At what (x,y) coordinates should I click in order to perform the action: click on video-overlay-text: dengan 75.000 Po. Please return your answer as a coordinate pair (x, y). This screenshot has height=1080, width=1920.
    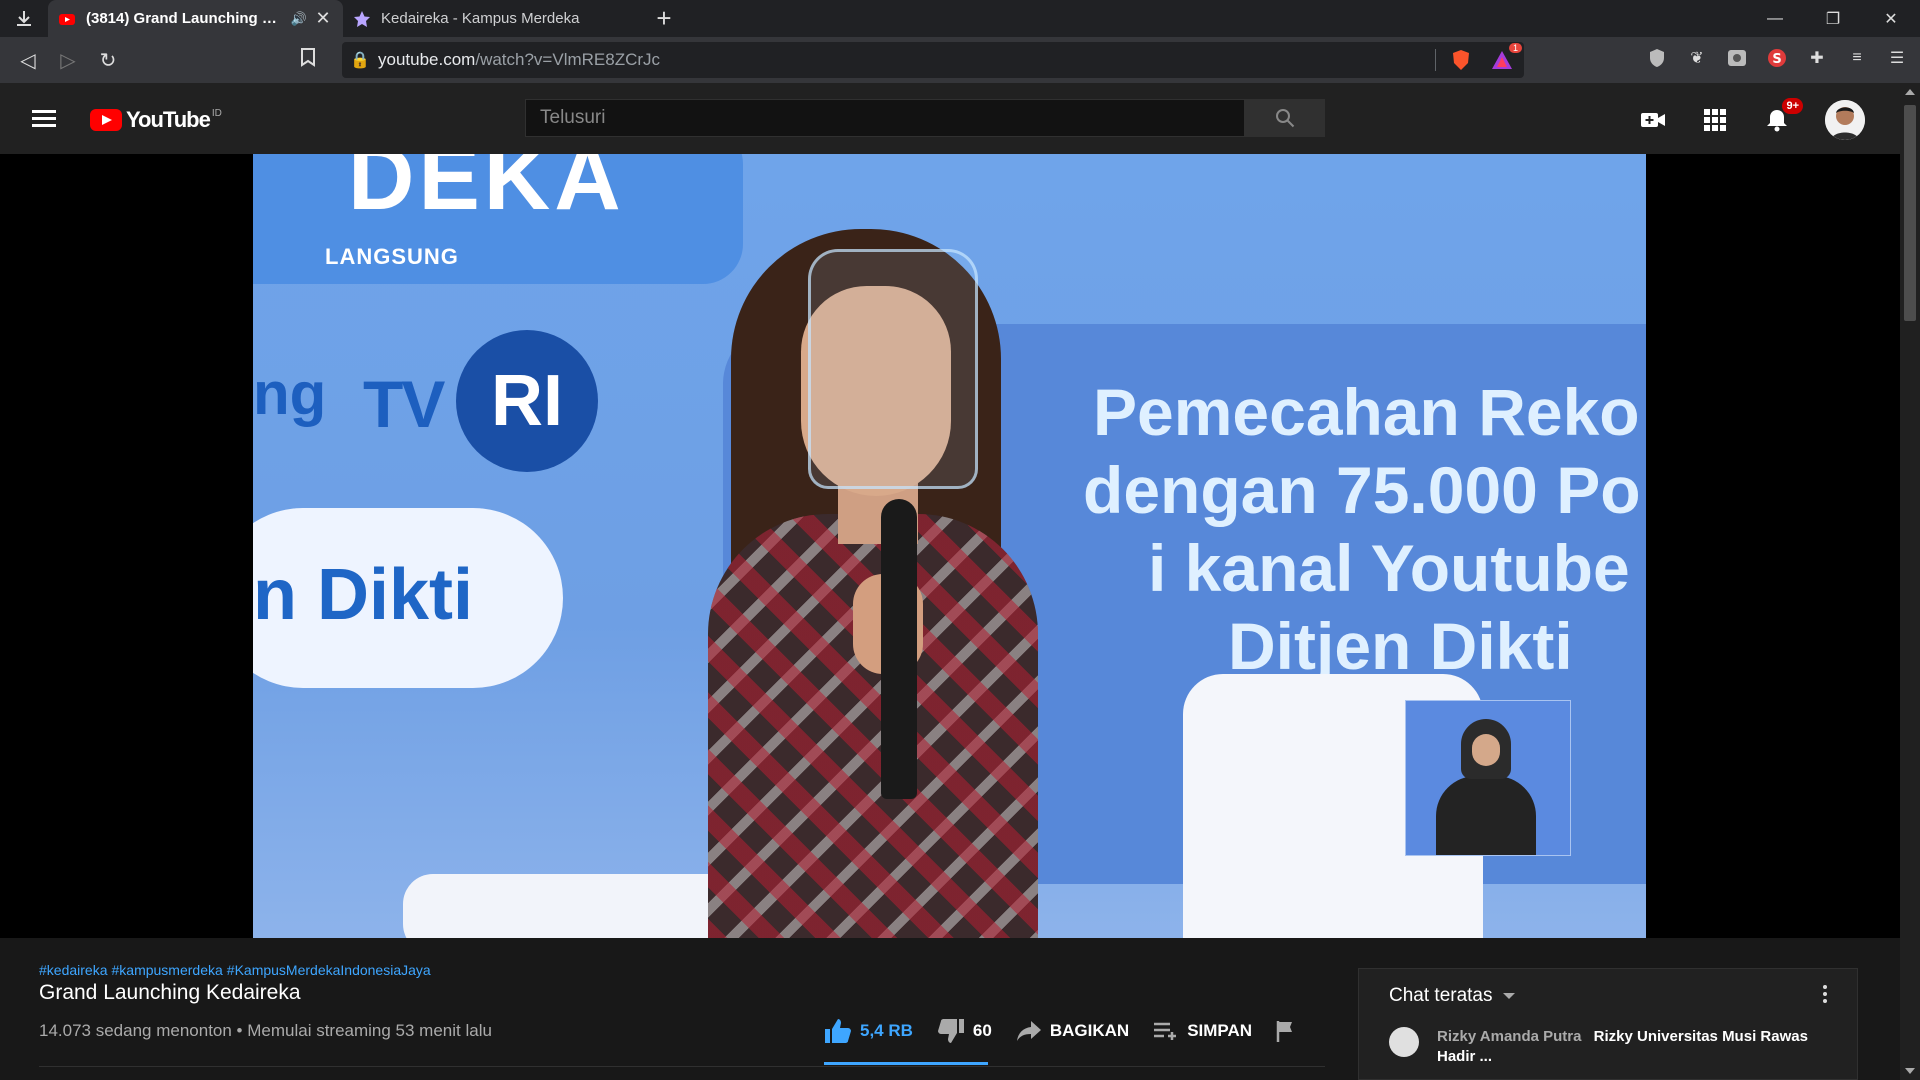
    Looking at the image, I should click on (1362, 490).